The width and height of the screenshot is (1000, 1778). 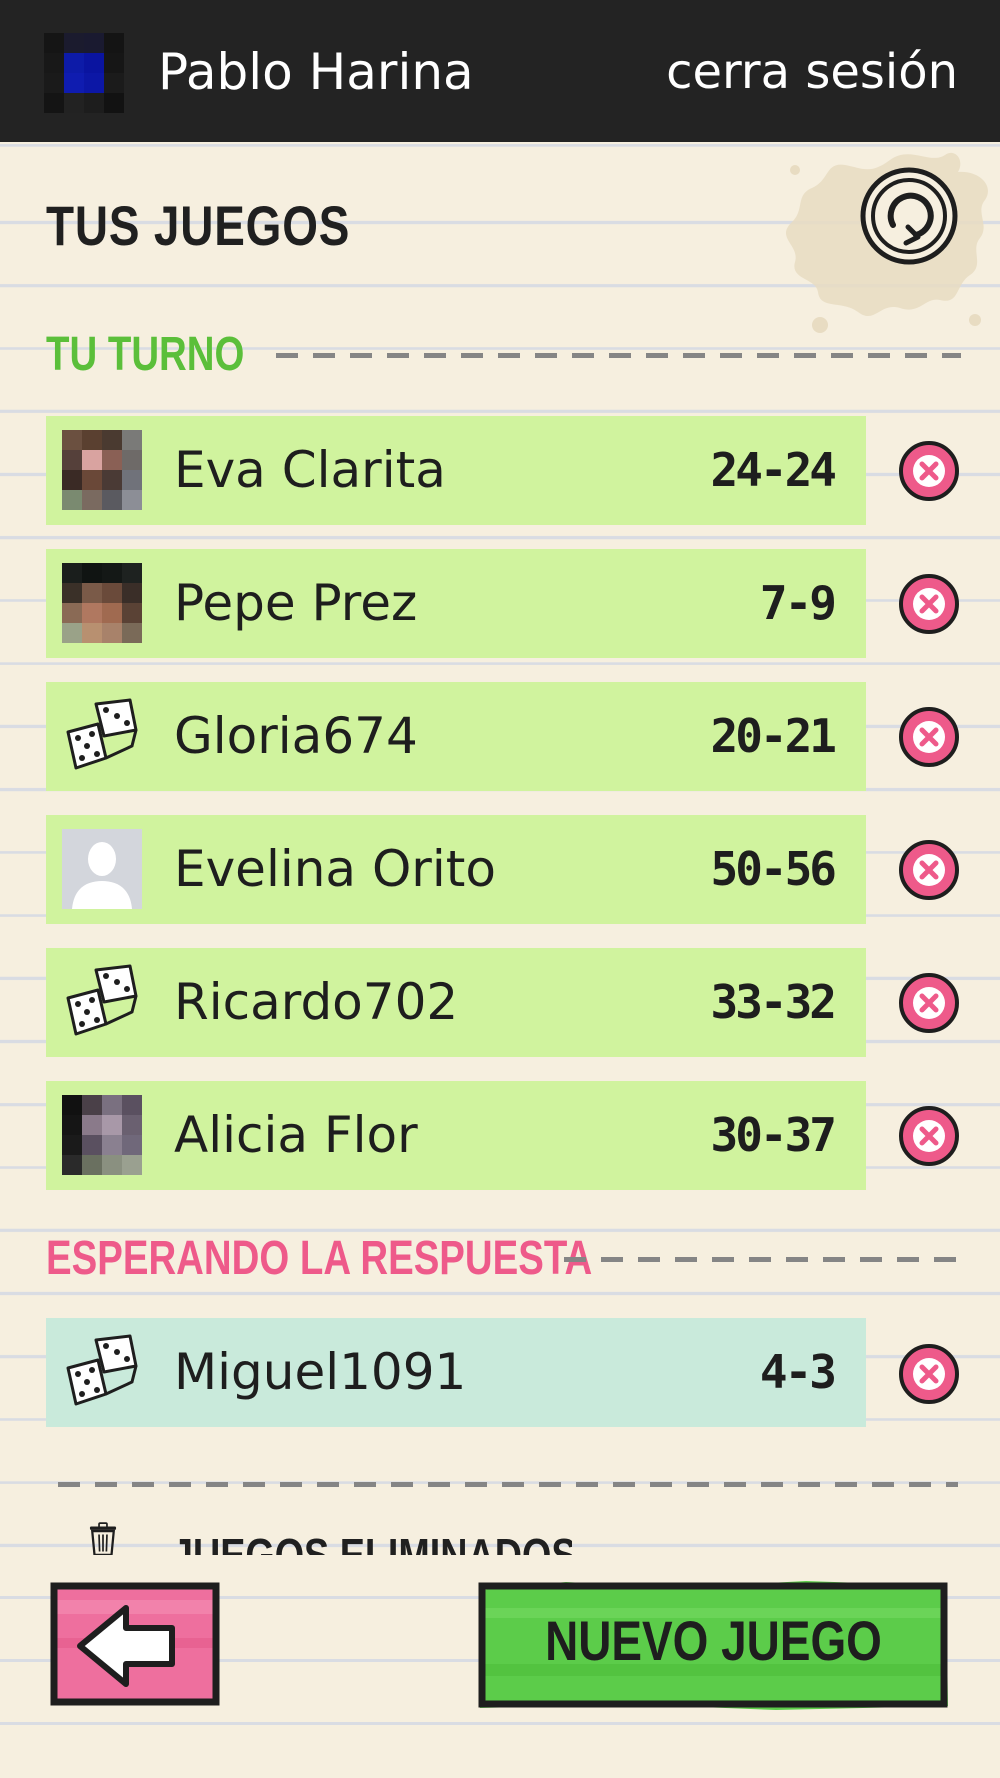 What do you see at coordinates (296, 736) in the screenshot?
I see `opponent-name: Gloria674` at bounding box center [296, 736].